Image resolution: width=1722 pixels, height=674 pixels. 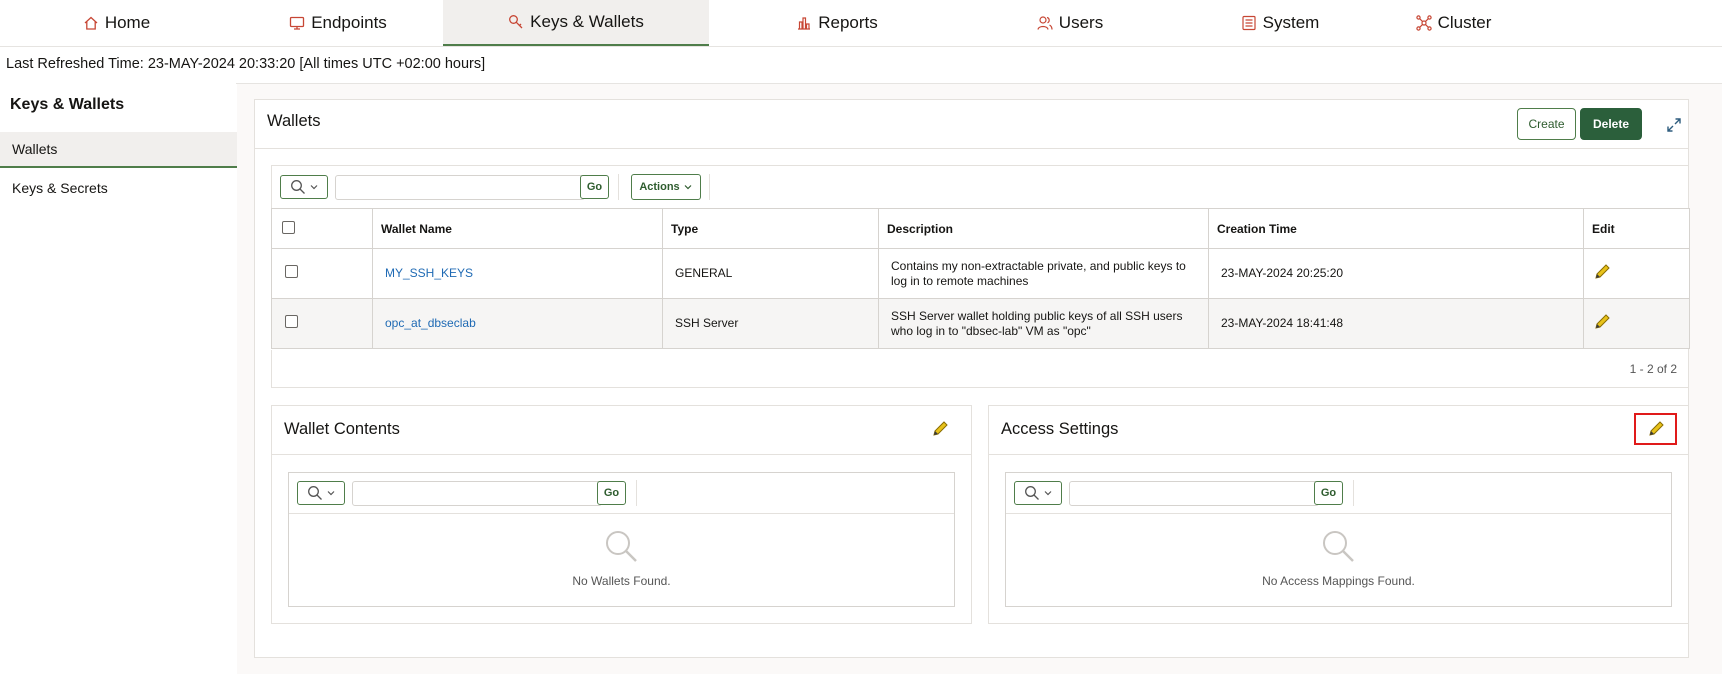 I want to click on key-icon, so click(x=516, y=22).